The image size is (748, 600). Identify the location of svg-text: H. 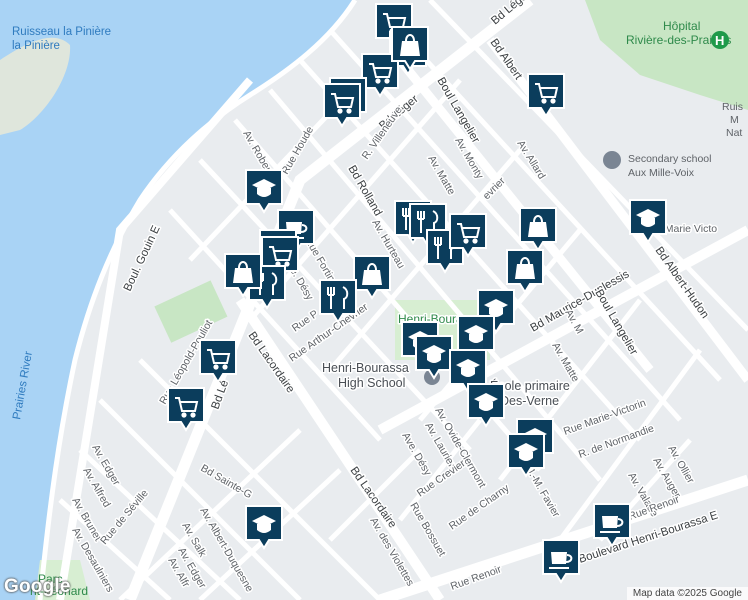
(719, 40).